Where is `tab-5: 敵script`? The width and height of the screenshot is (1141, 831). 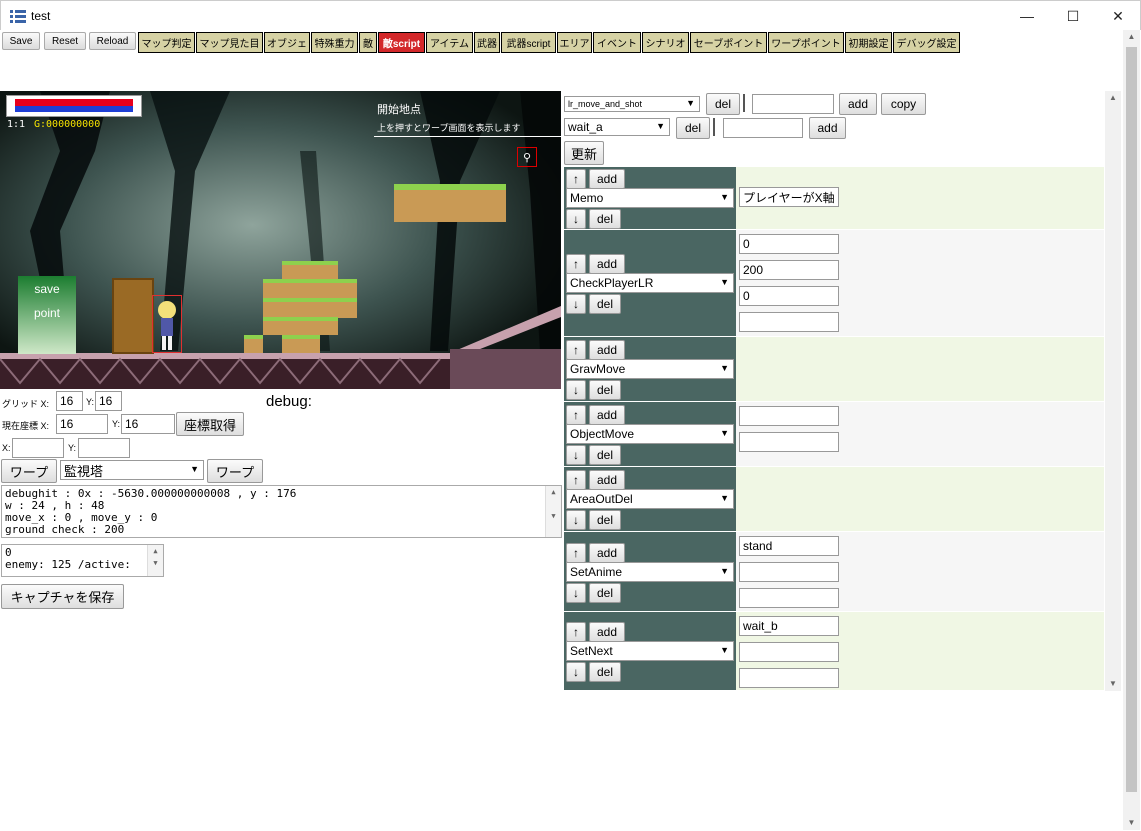 tab-5: 敵script is located at coordinates (401, 42).